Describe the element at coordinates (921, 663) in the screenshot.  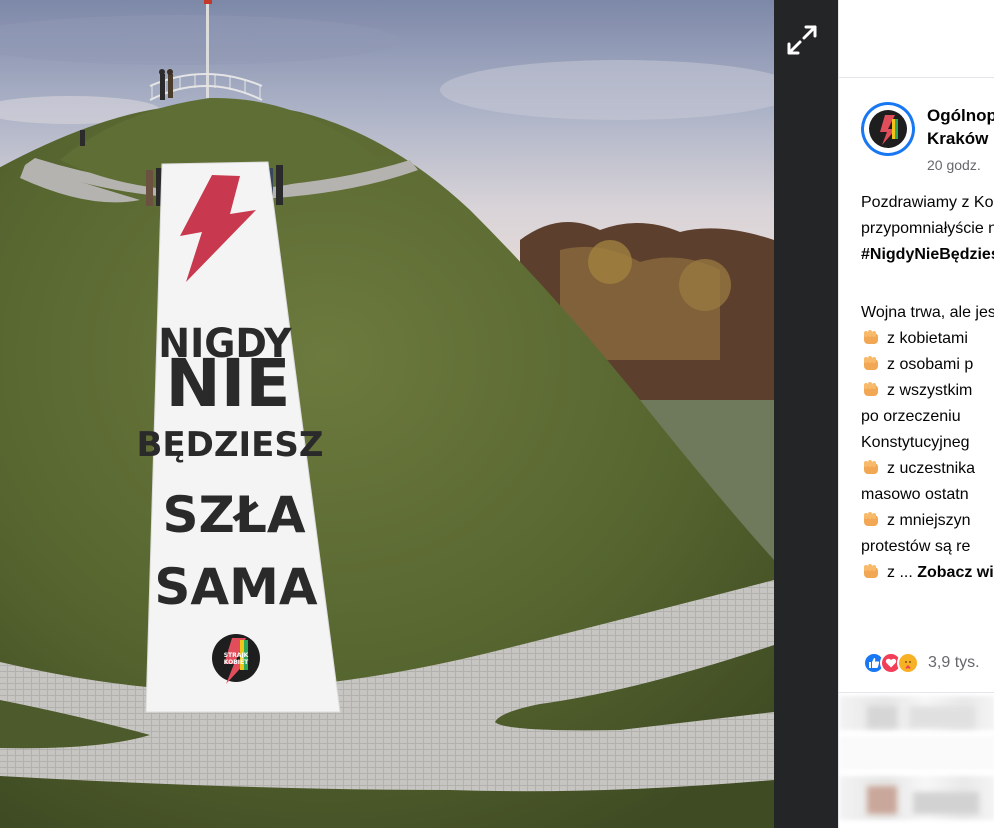
I see `reactions-summary: 3,9 tys.` at that location.